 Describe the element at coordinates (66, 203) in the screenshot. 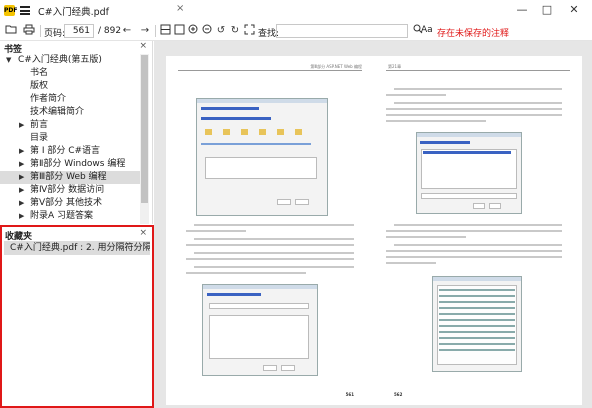

I see `bookmark-label: 第Ⅴ部分 其他技术` at that location.